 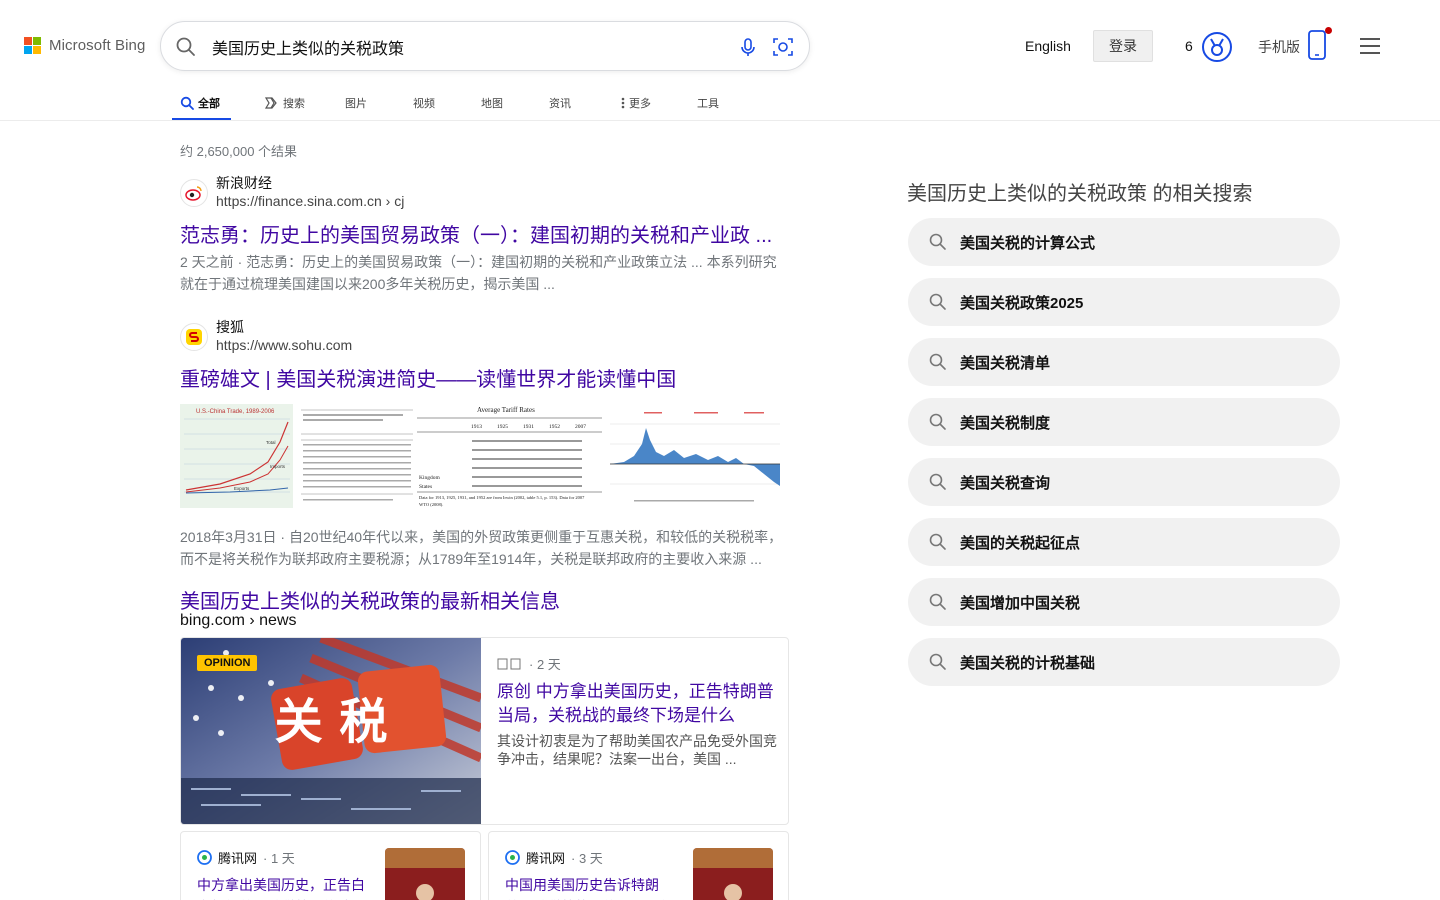 What do you see at coordinates (356, 103) in the screenshot?
I see `tab-images: 图片` at bounding box center [356, 103].